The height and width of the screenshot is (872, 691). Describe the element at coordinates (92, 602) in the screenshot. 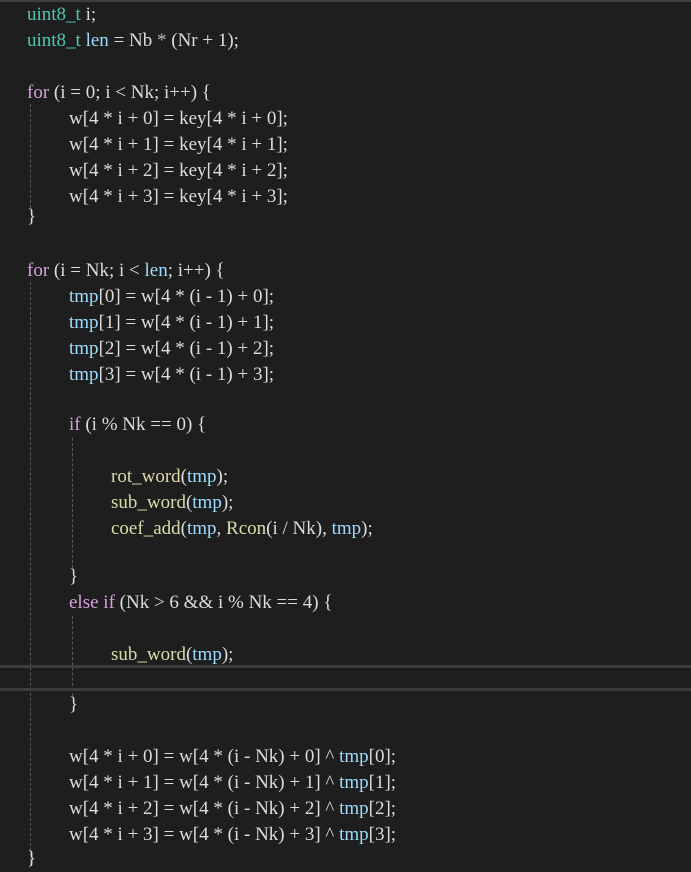

I see `code-token: else if` at that location.